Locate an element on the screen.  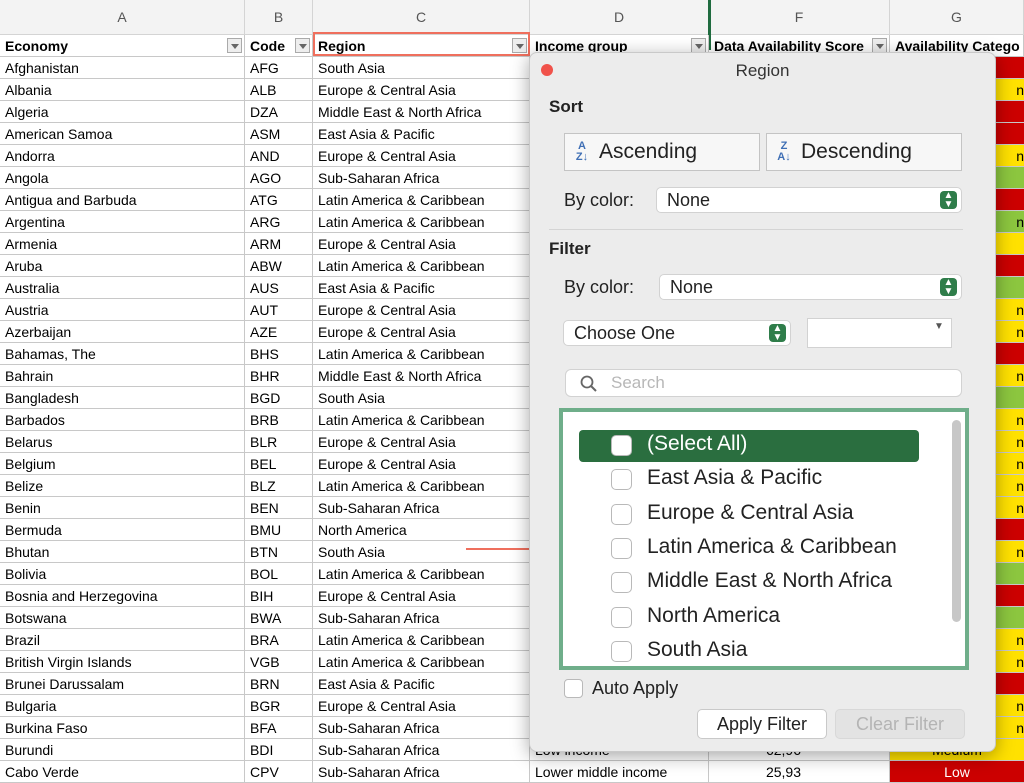
economy-cell: Barbados is located at coordinates (122, 420).